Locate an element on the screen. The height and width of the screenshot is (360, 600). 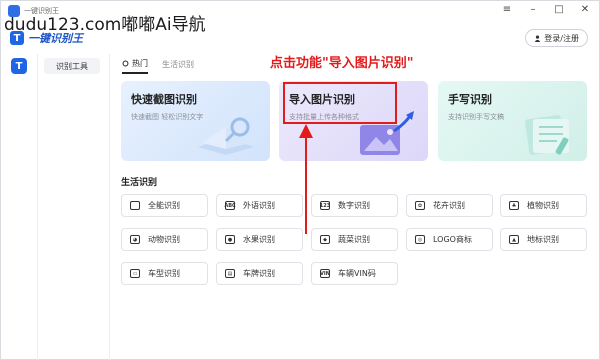
grid-item-label: LOGO商标 is located at coordinates (452, 239).